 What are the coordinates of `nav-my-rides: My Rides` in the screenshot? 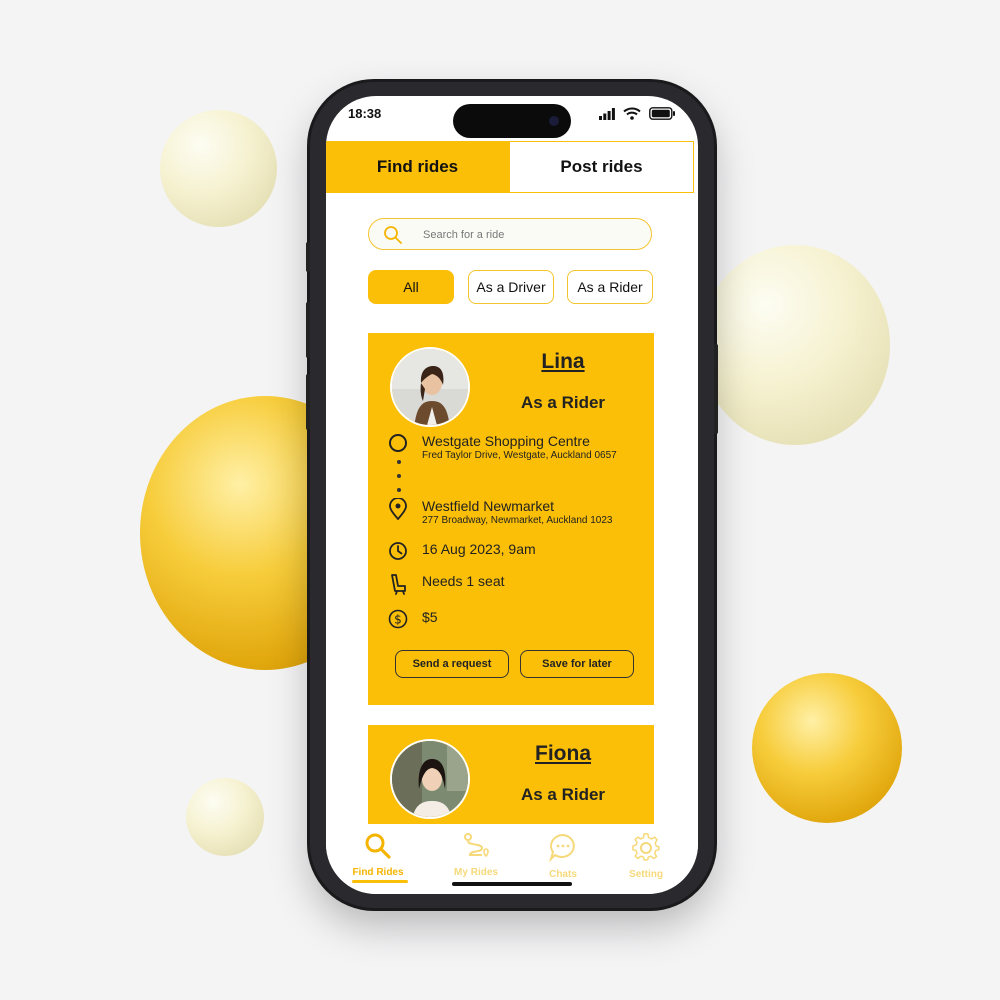 It's located at (476, 855).